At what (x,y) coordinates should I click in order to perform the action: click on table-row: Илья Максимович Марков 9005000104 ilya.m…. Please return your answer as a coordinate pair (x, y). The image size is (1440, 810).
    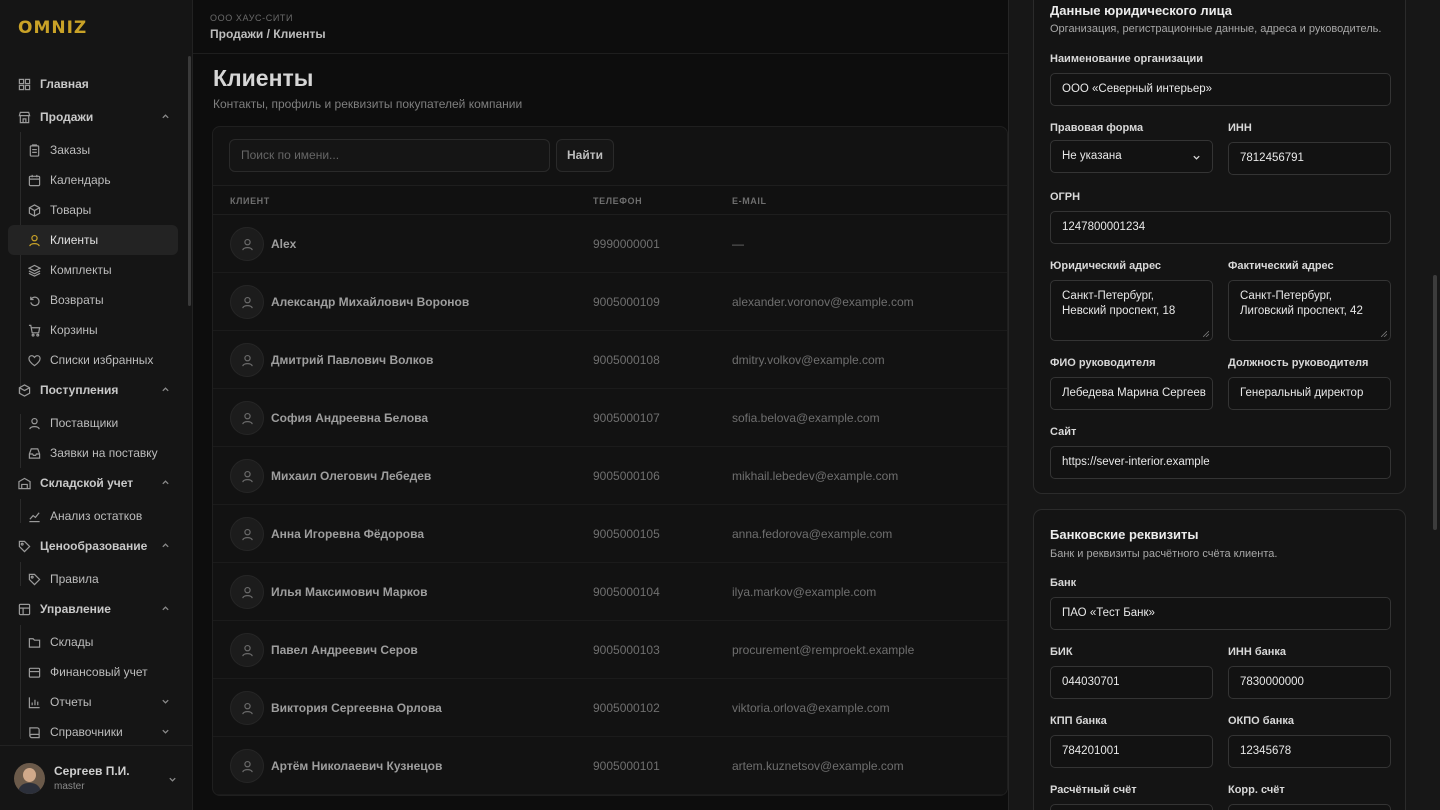
    Looking at the image, I should click on (610, 592).